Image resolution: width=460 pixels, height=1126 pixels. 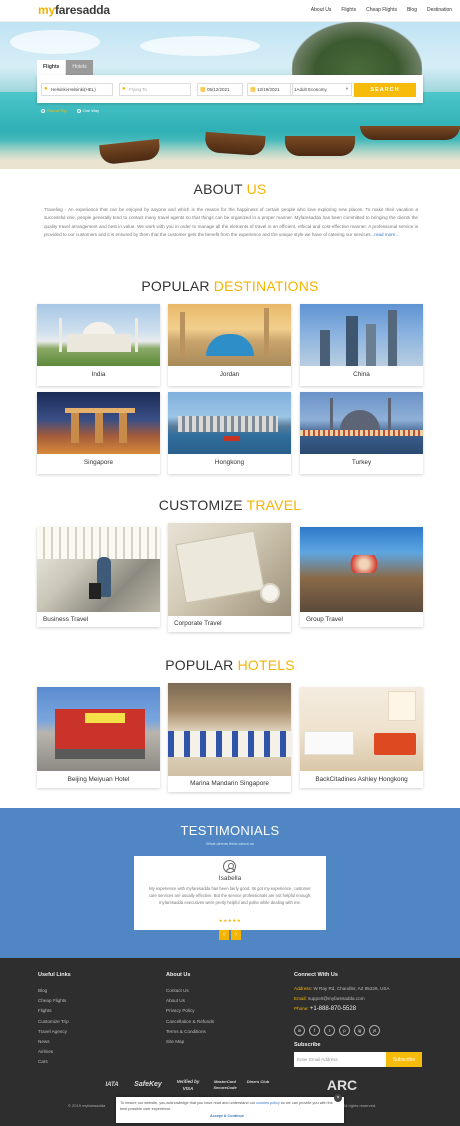 I want to click on to-field: ● Flying To, so click(x=155, y=89).